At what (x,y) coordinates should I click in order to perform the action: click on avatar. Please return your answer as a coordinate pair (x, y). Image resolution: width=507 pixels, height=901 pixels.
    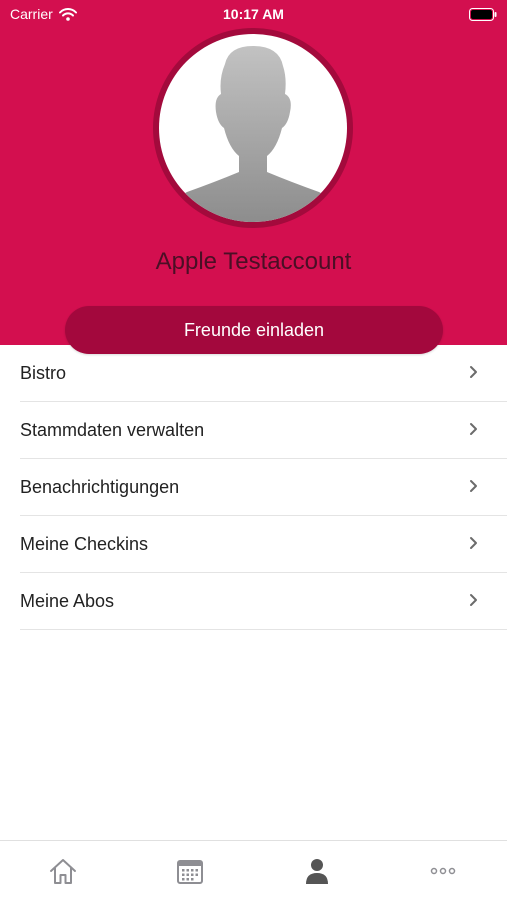
    Looking at the image, I should click on (253, 128).